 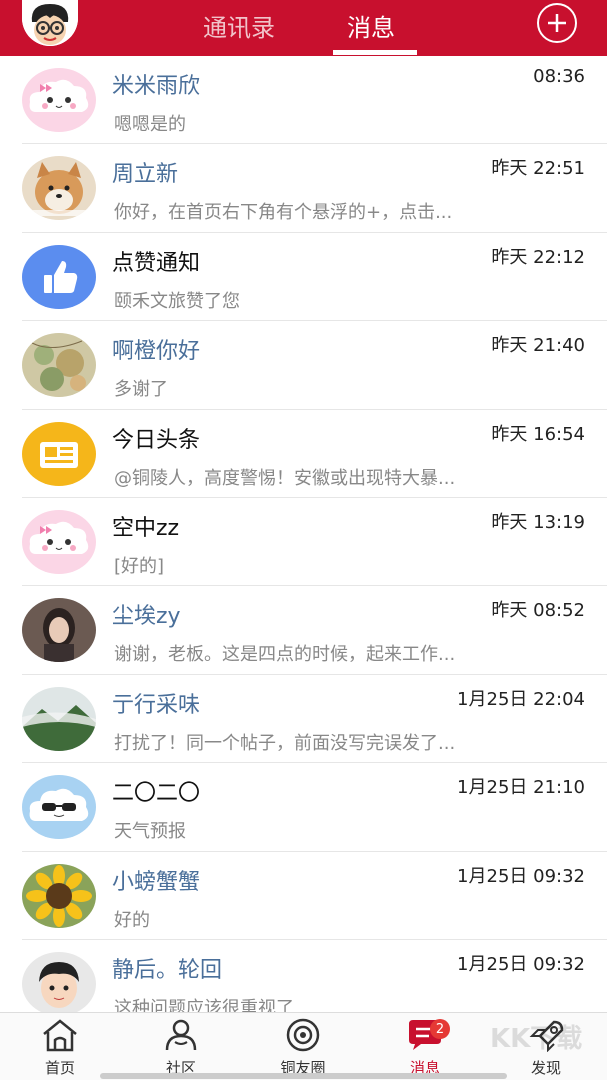 What do you see at coordinates (156, 86) in the screenshot?
I see `contact-name: 米米雨欣` at bounding box center [156, 86].